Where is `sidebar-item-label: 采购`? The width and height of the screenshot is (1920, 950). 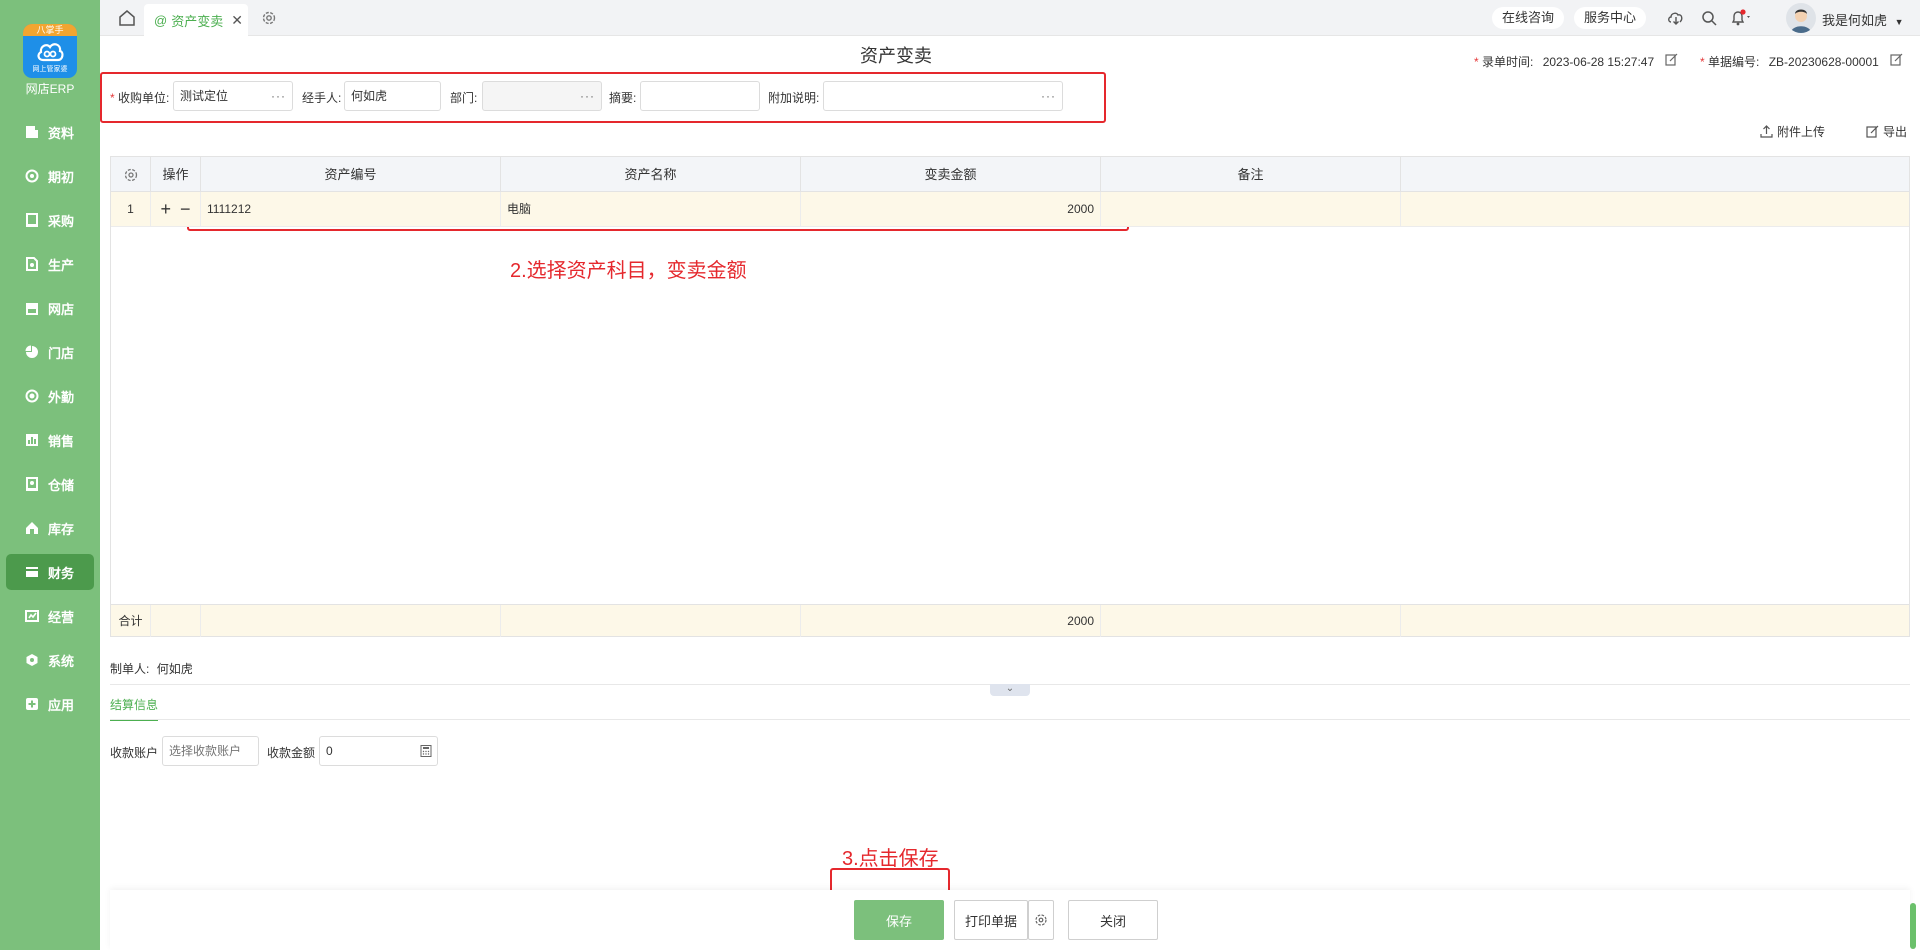 sidebar-item-label: 采购 is located at coordinates (61, 221).